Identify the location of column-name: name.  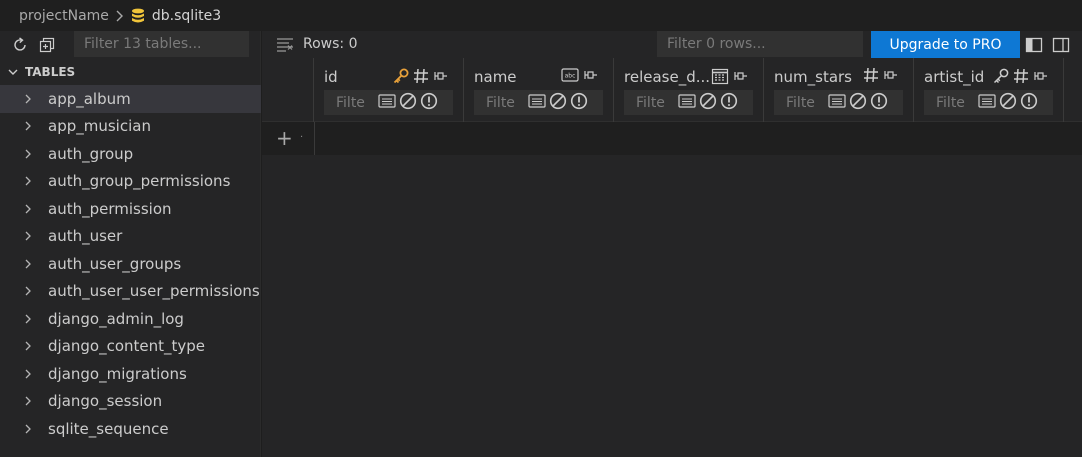
(495, 77).